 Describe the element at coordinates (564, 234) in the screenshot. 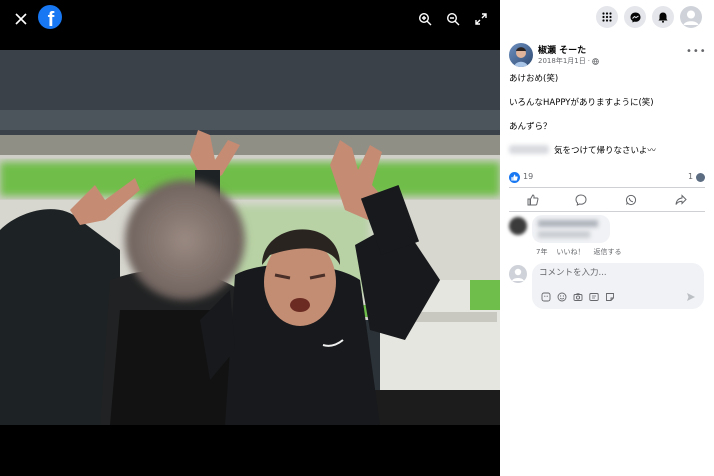

I see `blurred-comment-text` at that location.